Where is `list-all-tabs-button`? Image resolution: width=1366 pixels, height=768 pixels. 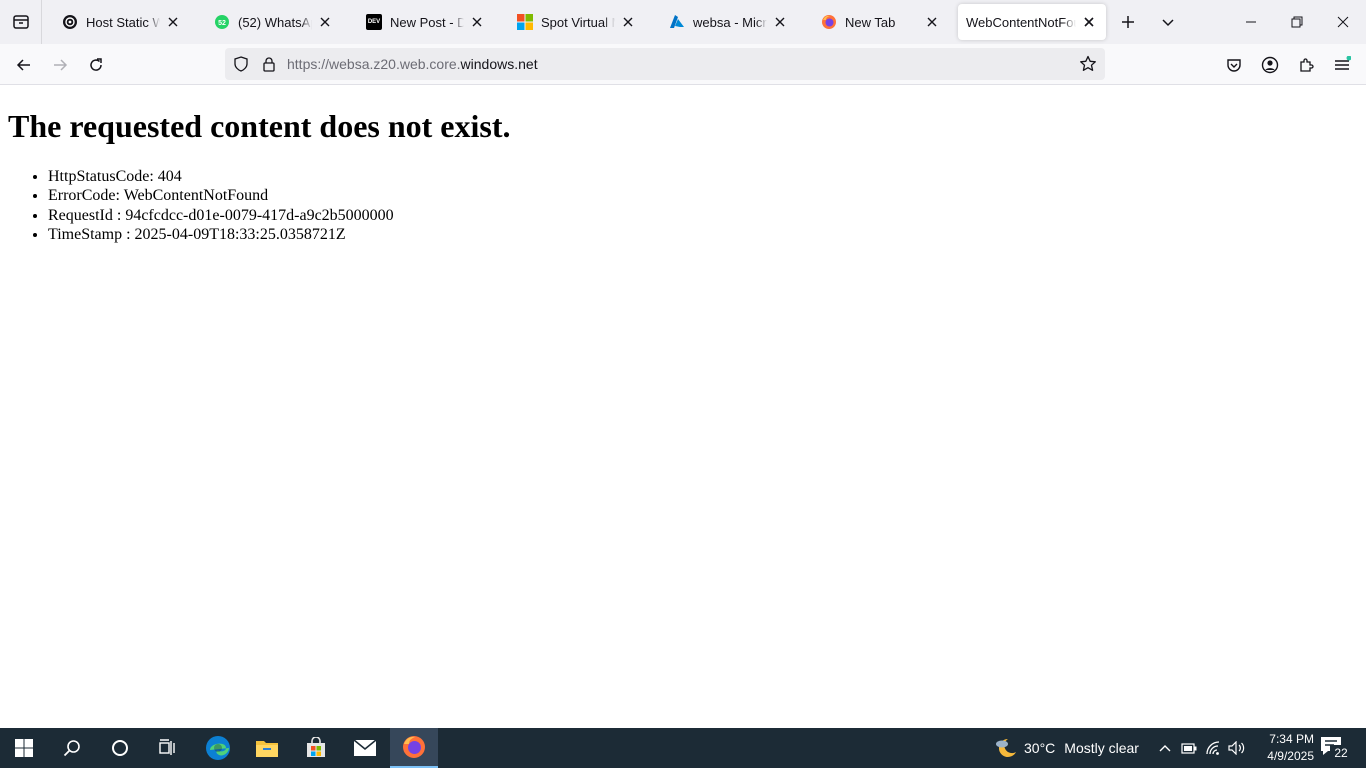
list-all-tabs-button is located at coordinates (1168, 22).